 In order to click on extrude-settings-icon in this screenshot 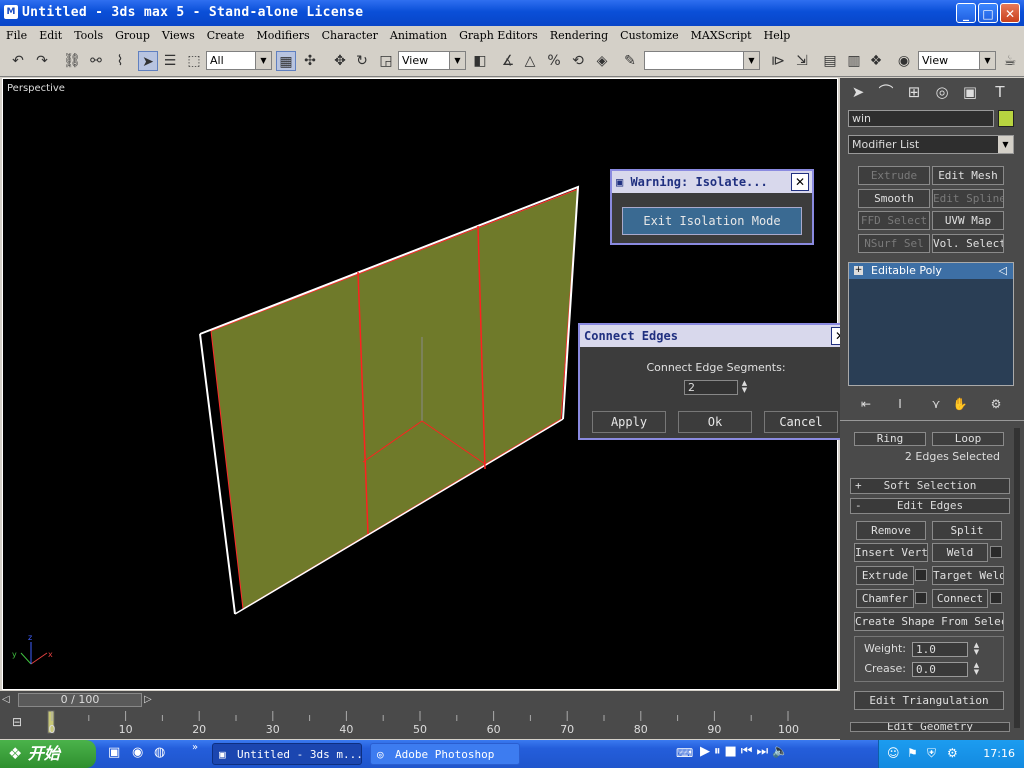, I will do `click(921, 575)`.